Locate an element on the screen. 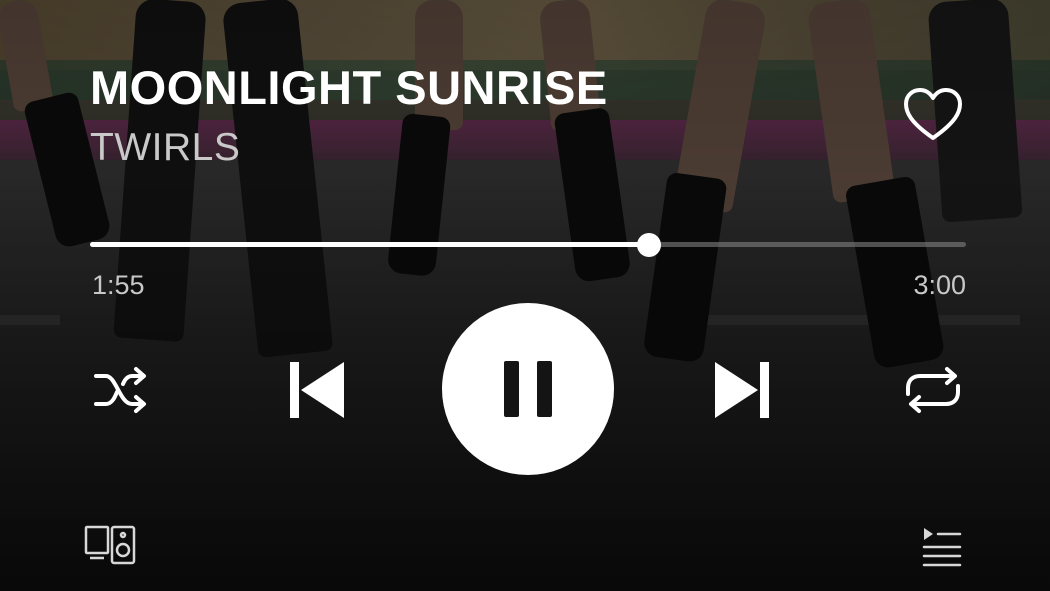 Image resolution: width=1050 pixels, height=591 pixels. next-track-button is located at coordinates (741, 390).